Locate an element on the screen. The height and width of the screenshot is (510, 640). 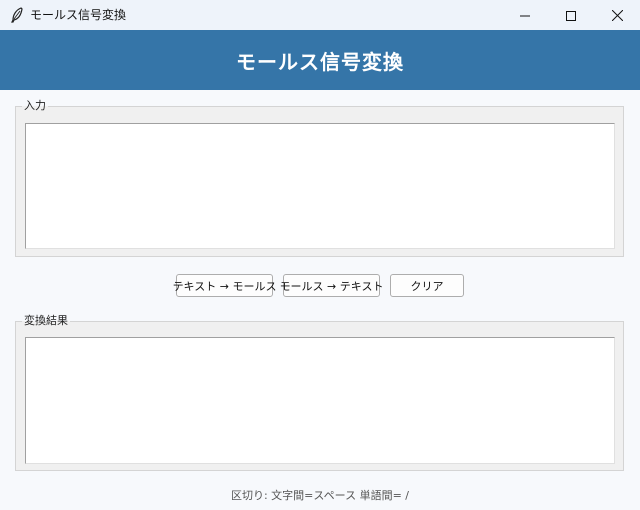
minimize-button is located at coordinates (525, 15).